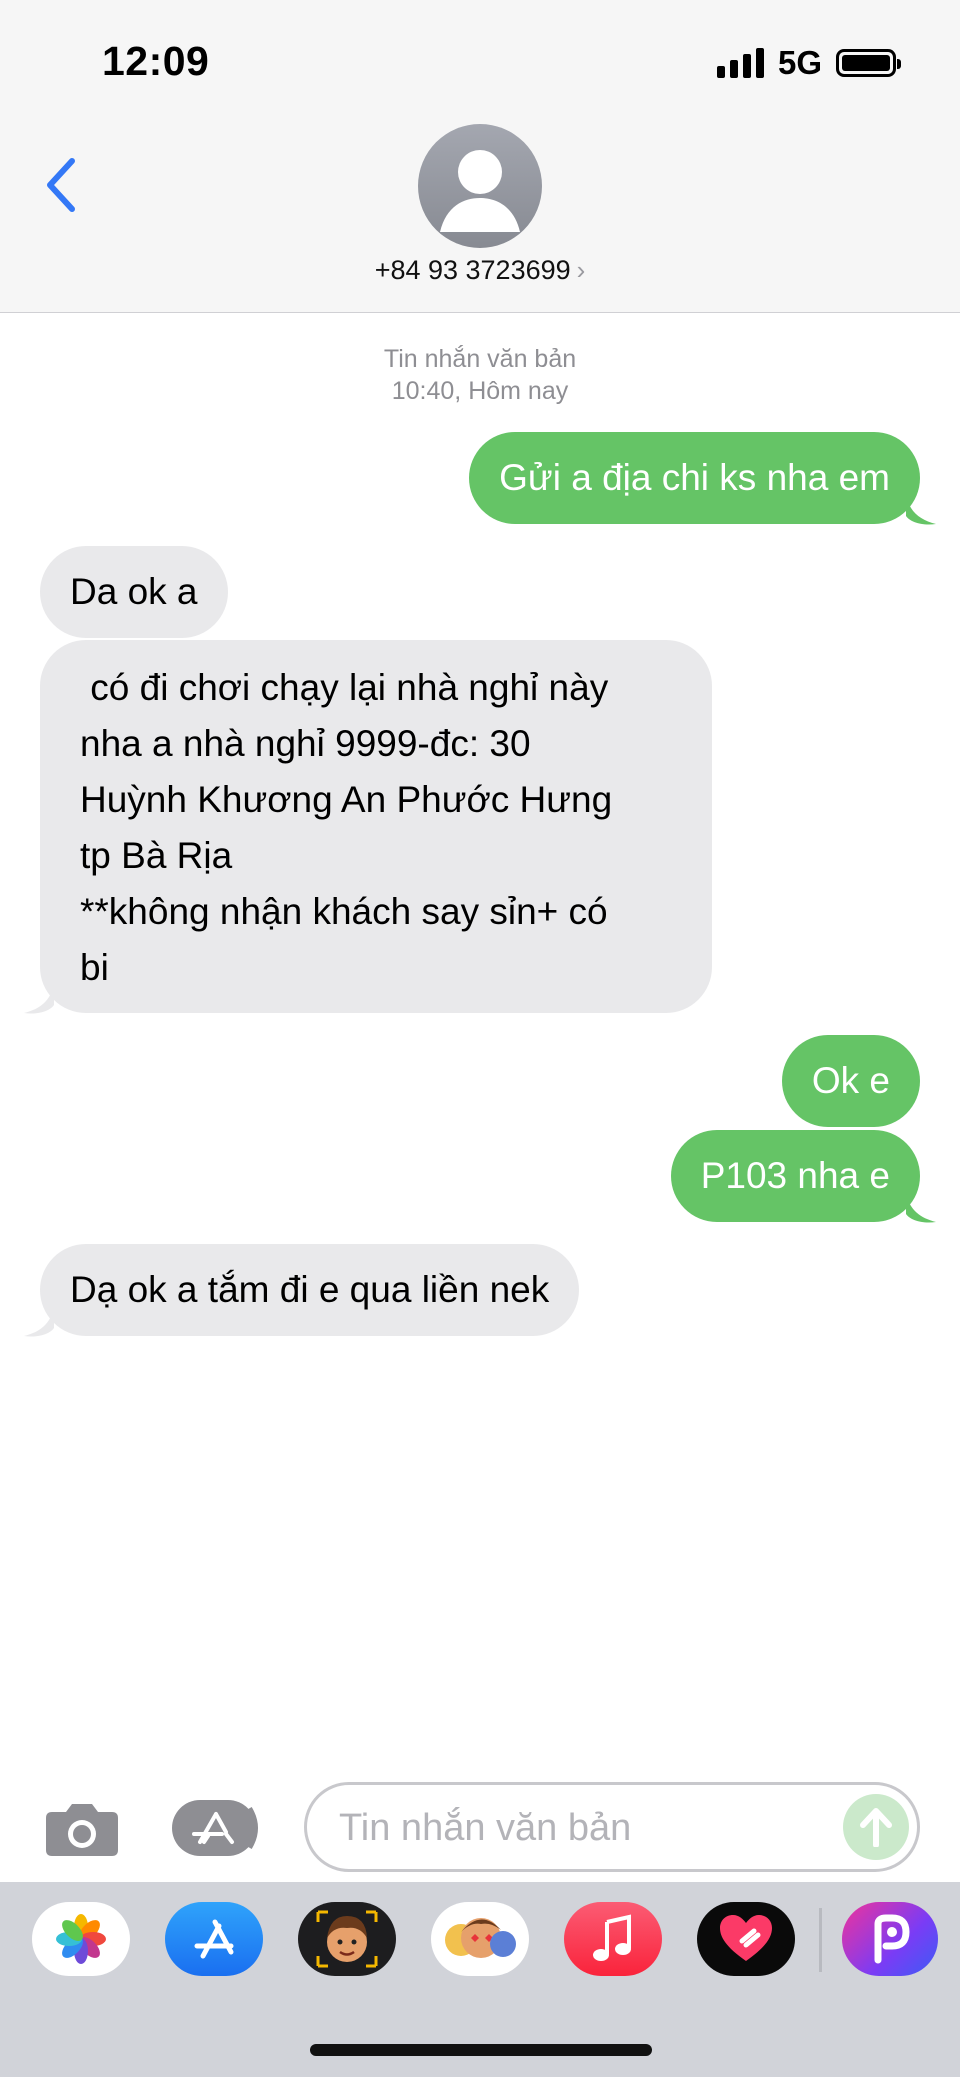  I want to click on memoji-icon, so click(347, 1939).